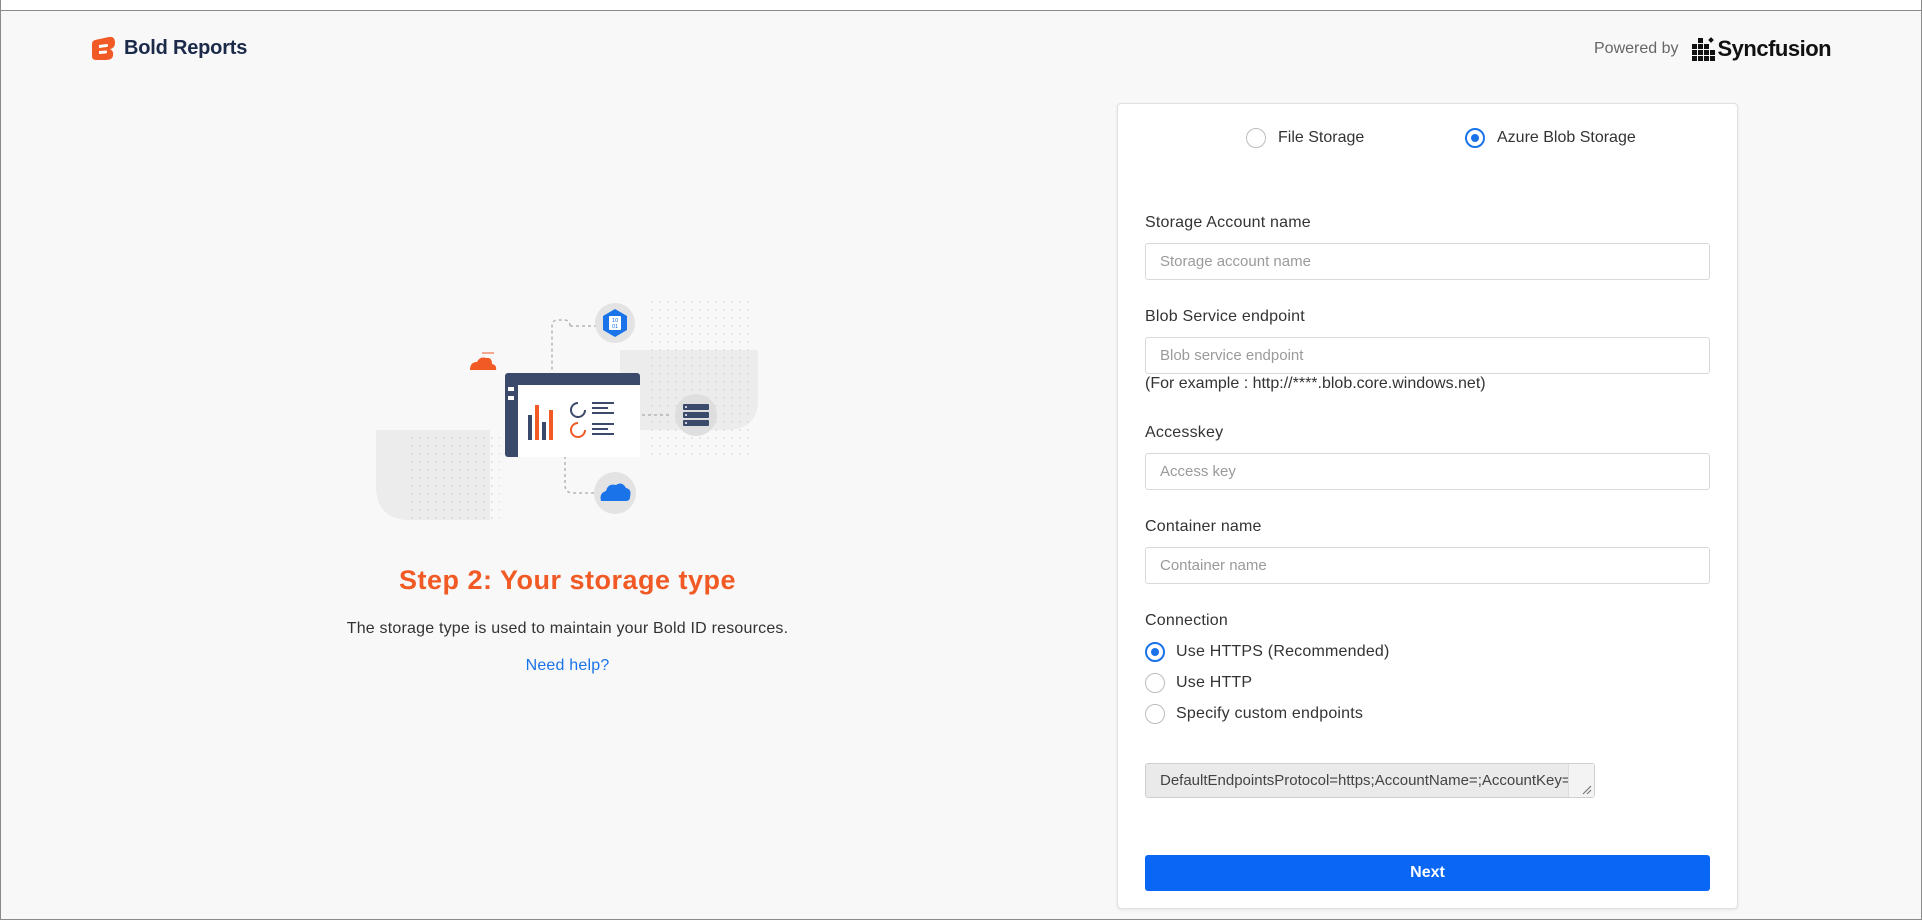  What do you see at coordinates (1427, 873) in the screenshot?
I see `next-button: Next` at bounding box center [1427, 873].